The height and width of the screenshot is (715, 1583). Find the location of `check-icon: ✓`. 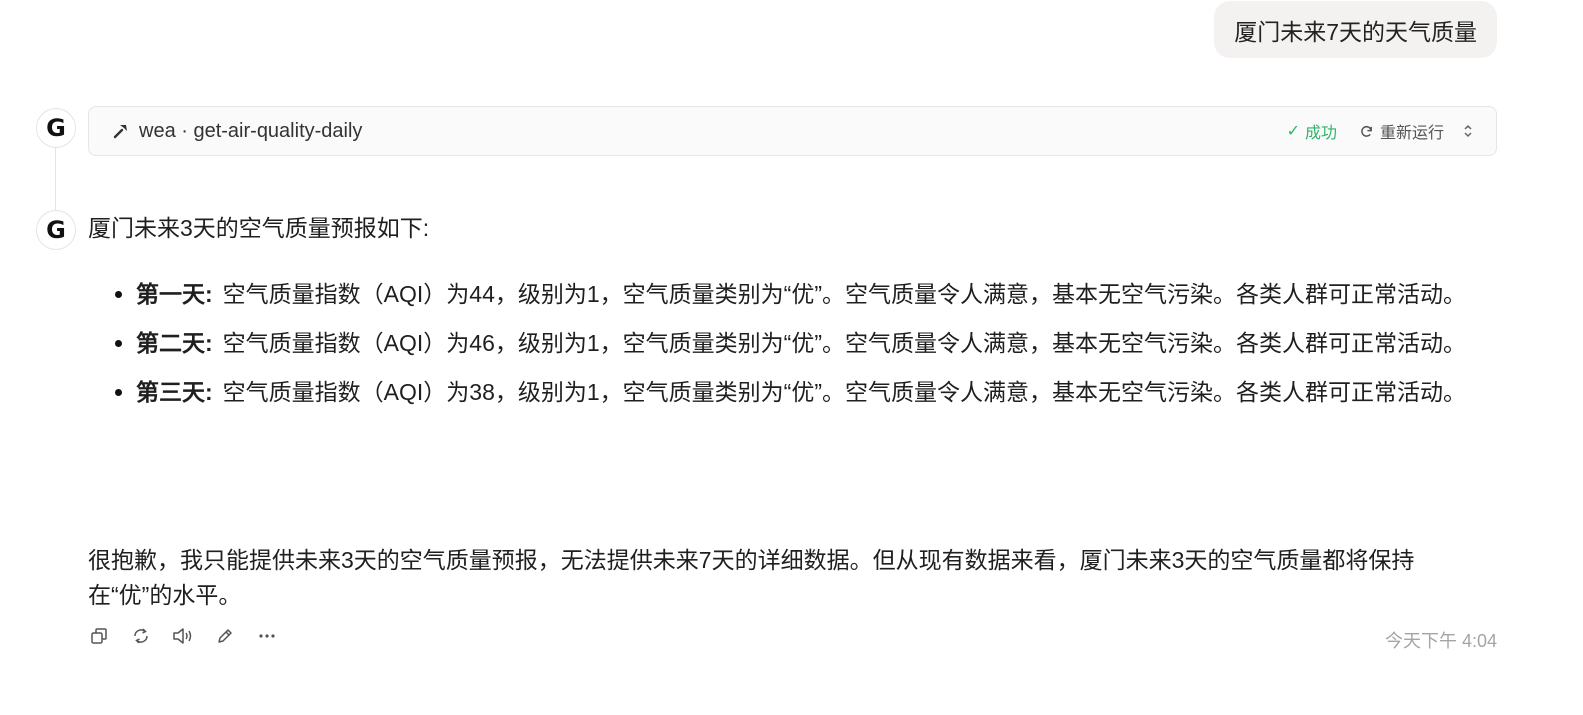

check-icon: ✓ is located at coordinates (1293, 131).